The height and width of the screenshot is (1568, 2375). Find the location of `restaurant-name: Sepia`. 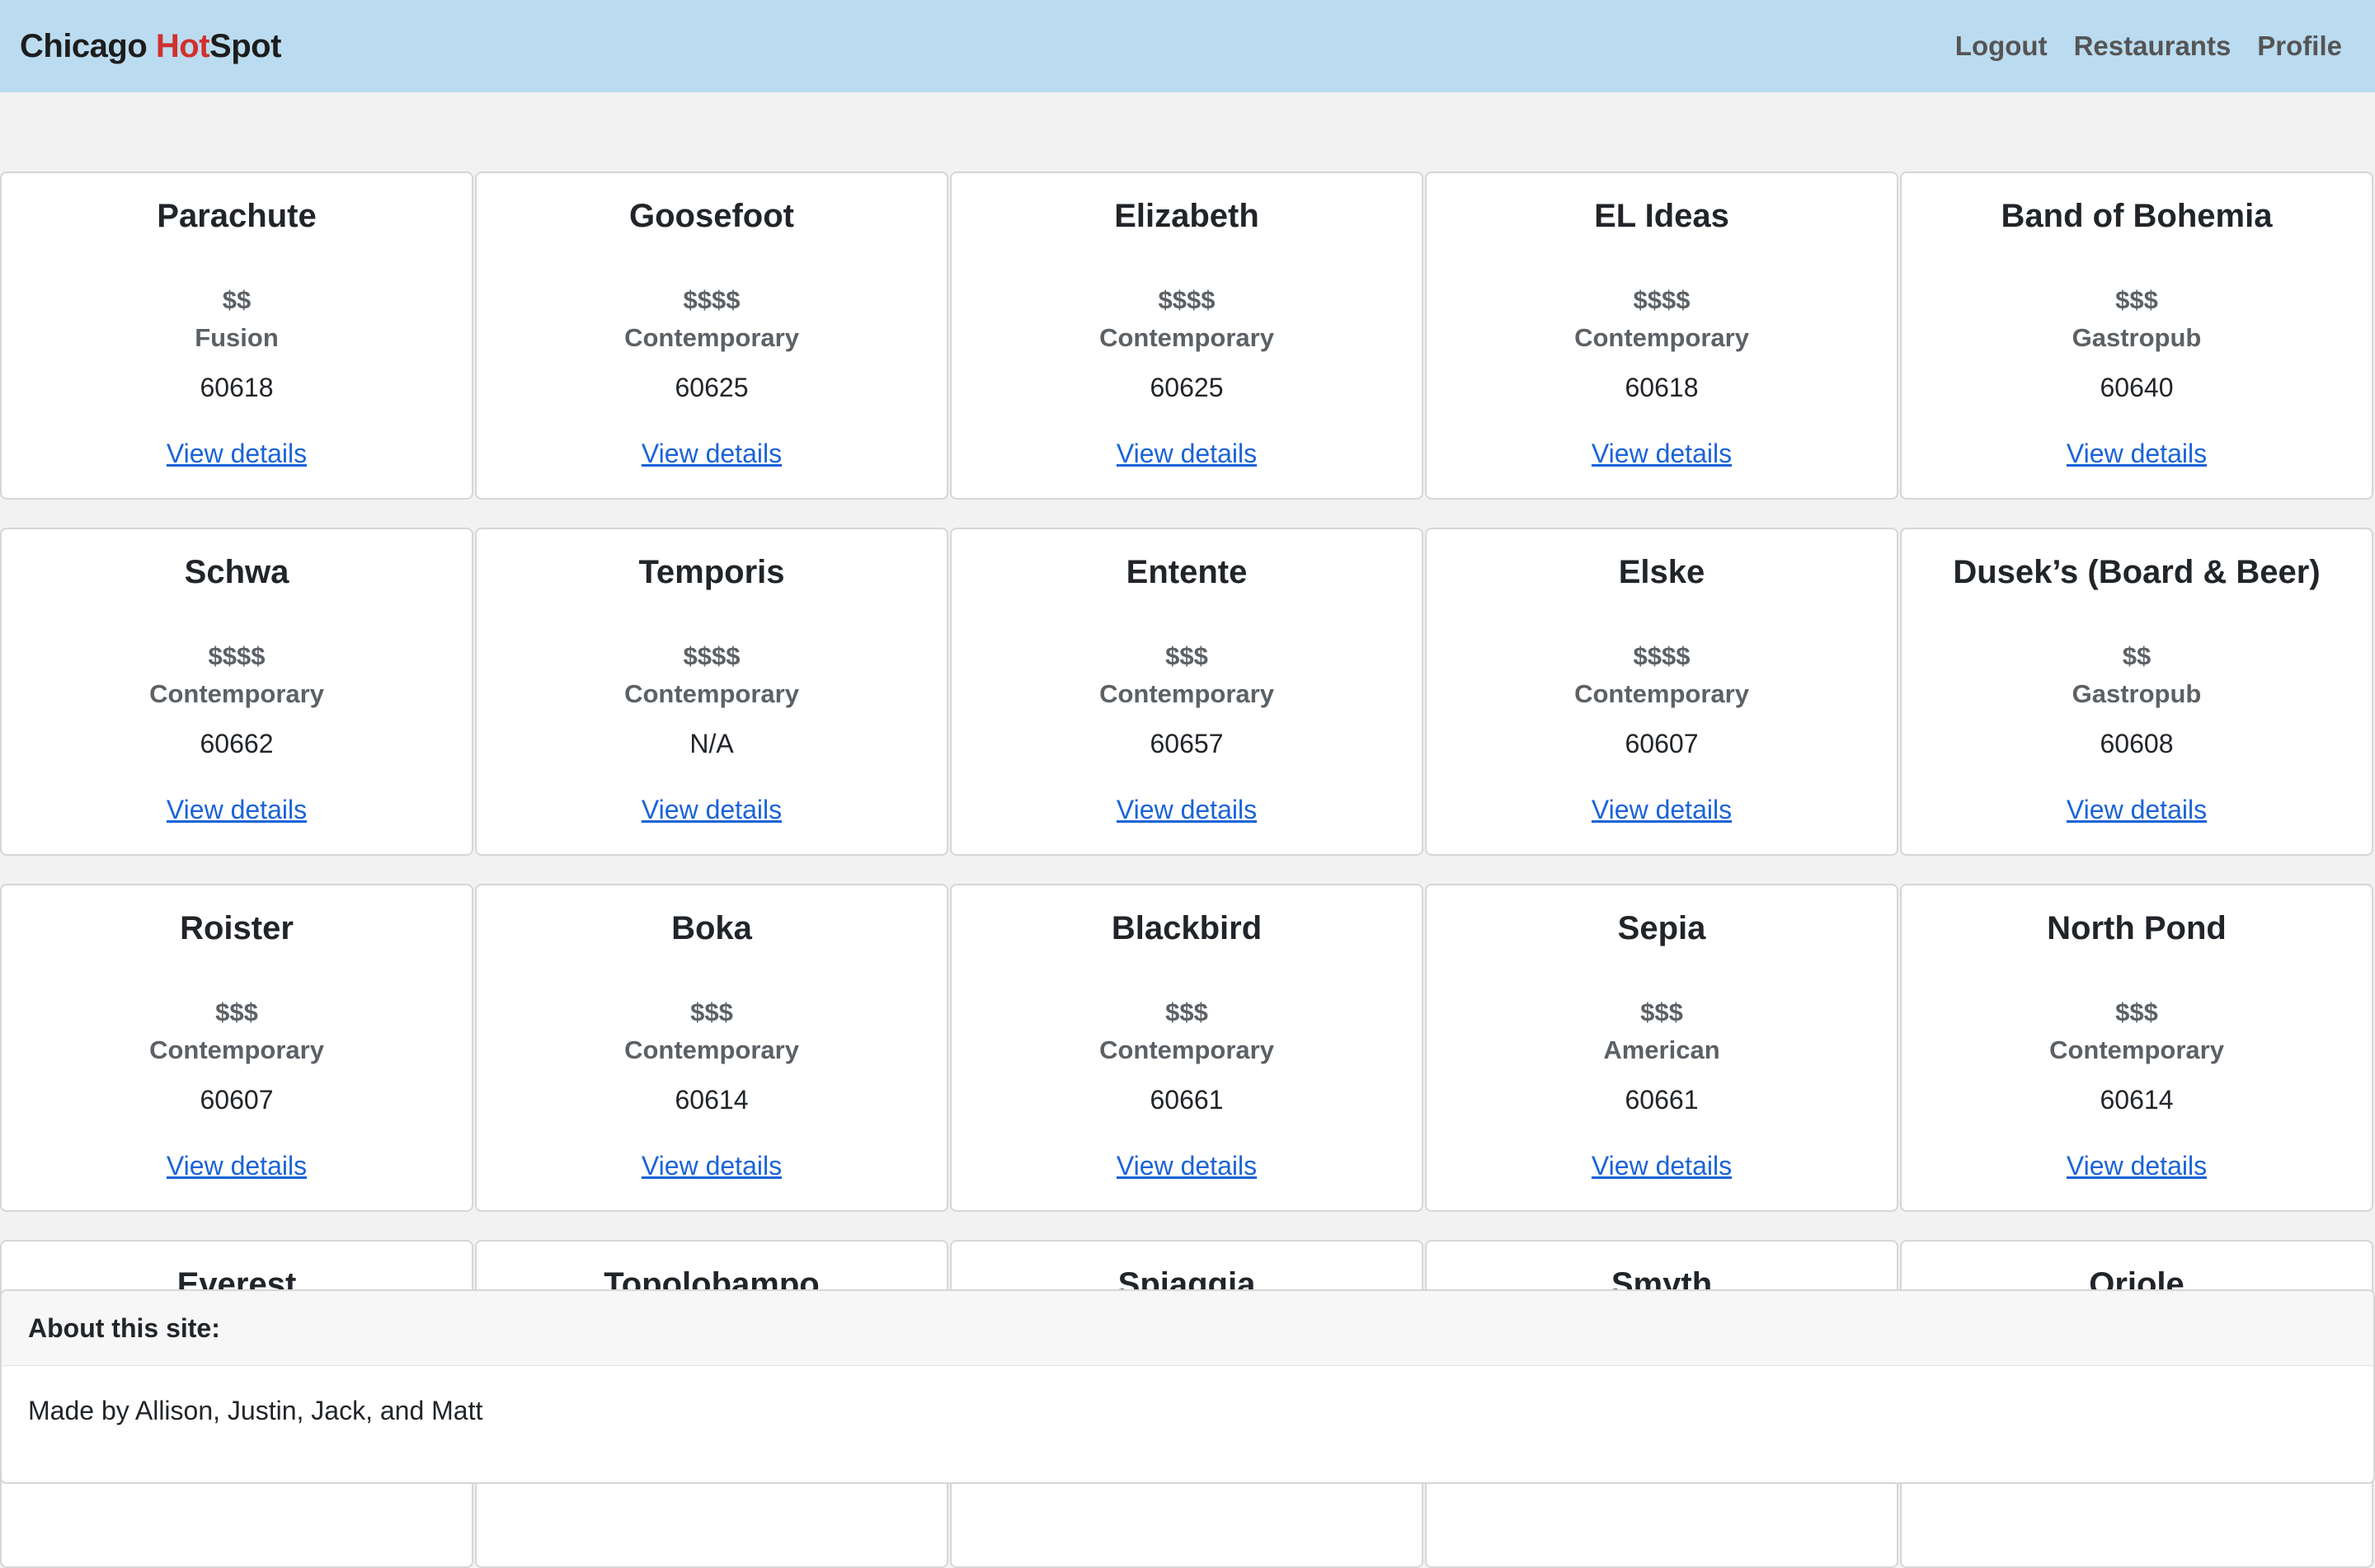

restaurant-name: Sepia is located at coordinates (1662, 928).